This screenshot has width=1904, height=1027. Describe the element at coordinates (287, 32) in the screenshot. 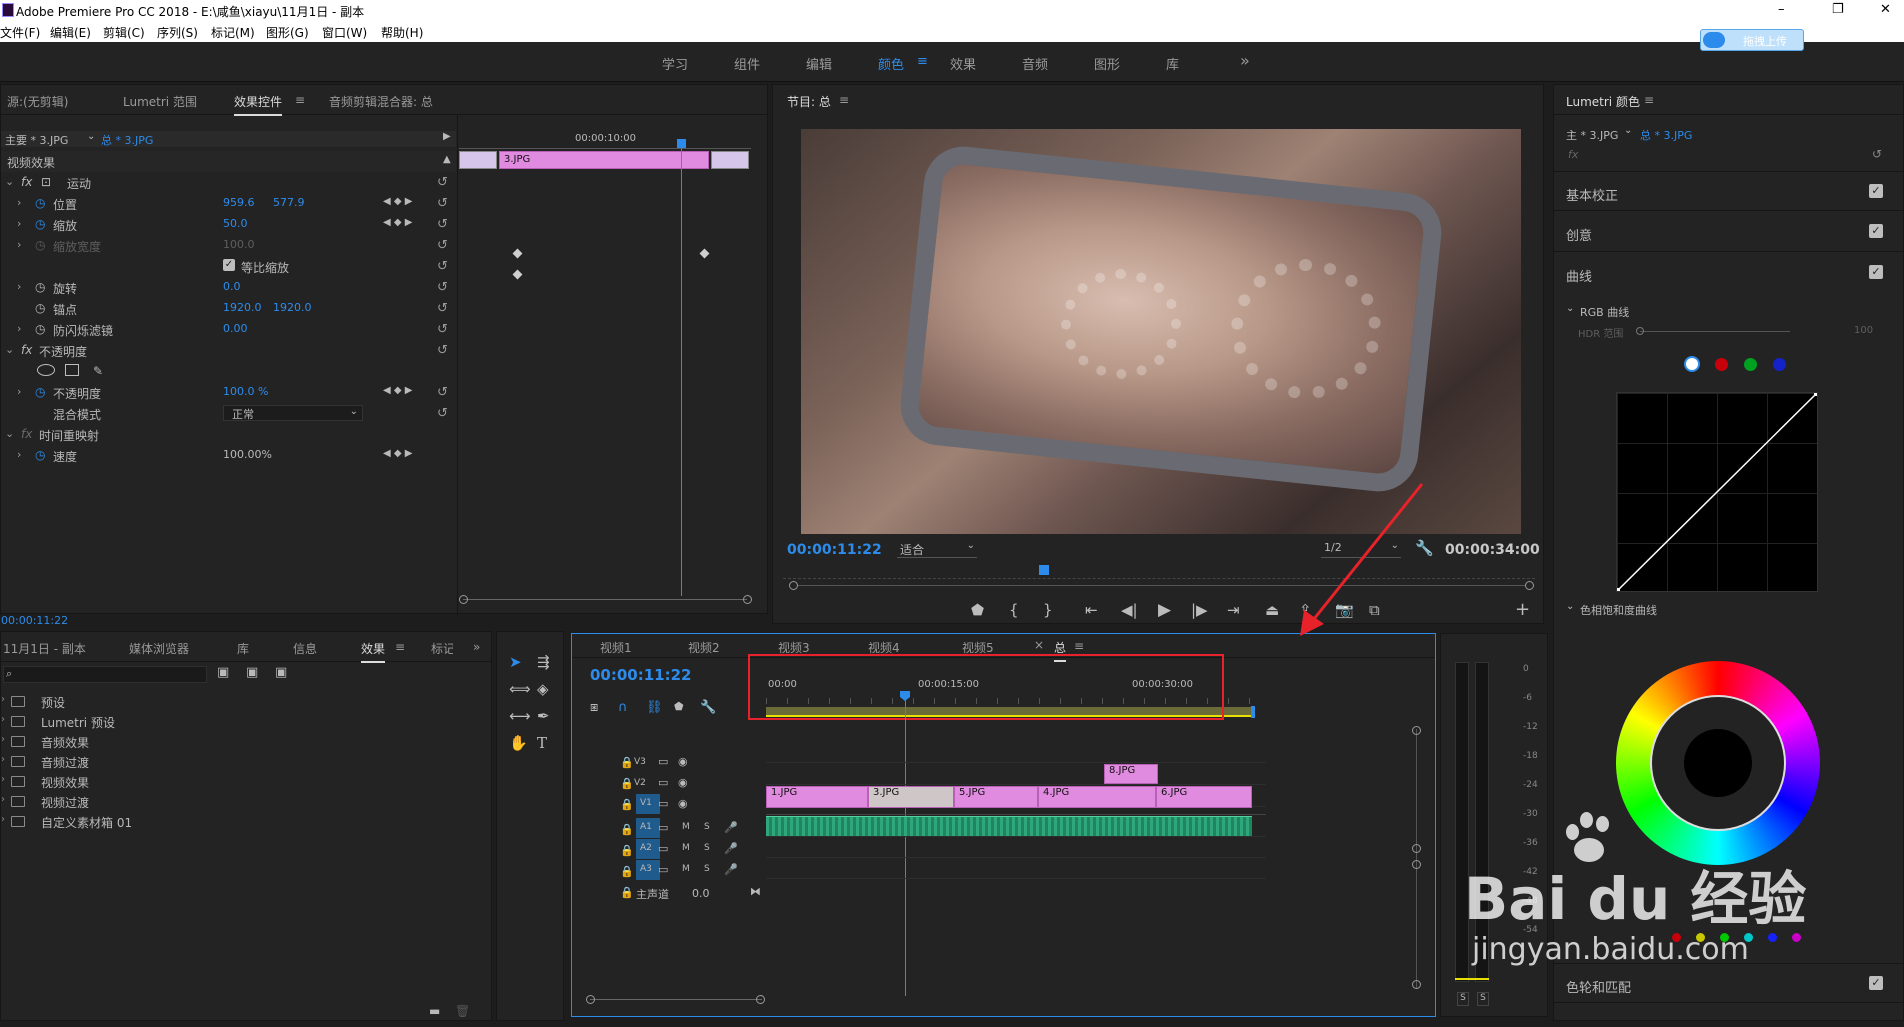

I see `menu-graphics: 图形(G)` at that location.